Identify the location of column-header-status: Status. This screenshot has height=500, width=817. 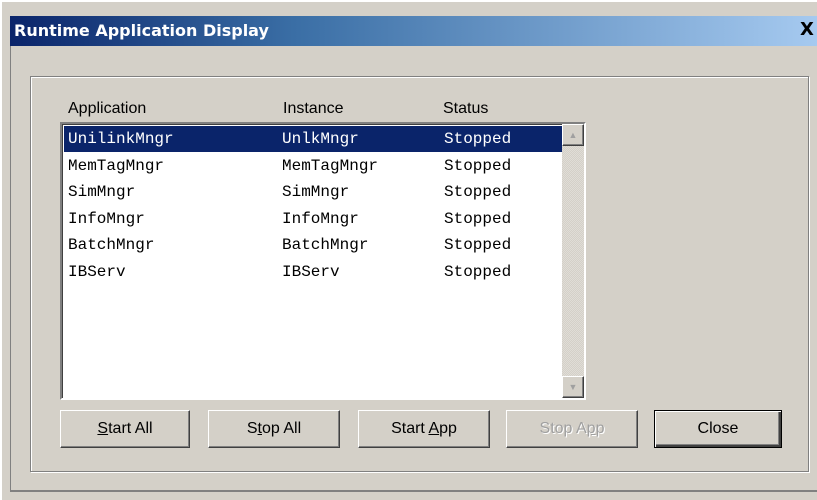
(466, 108).